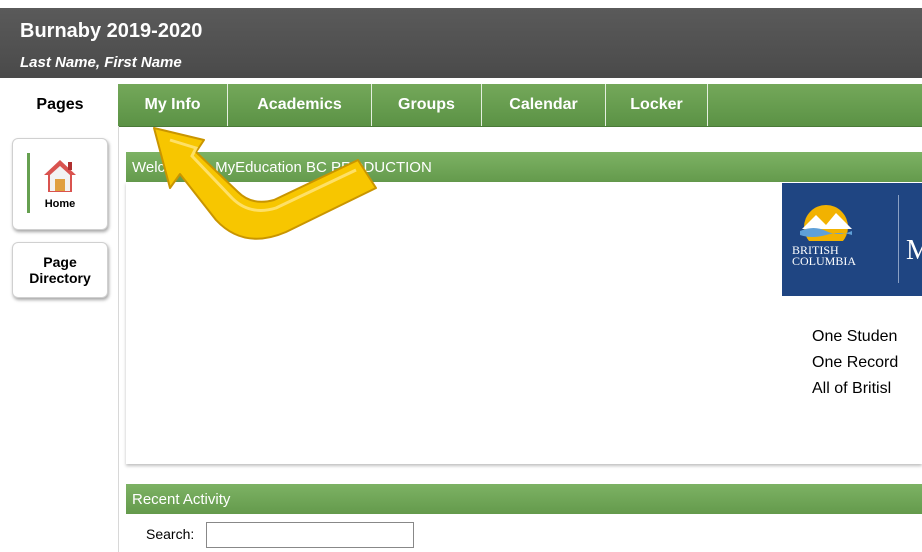 This screenshot has width=922, height=552. What do you see at coordinates (111, 31) in the screenshot?
I see `organization-title: Burnaby 2019-2020` at bounding box center [111, 31].